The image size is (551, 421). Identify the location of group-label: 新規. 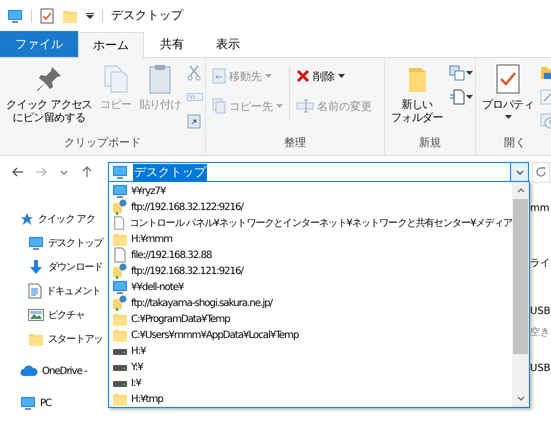
(430, 143).